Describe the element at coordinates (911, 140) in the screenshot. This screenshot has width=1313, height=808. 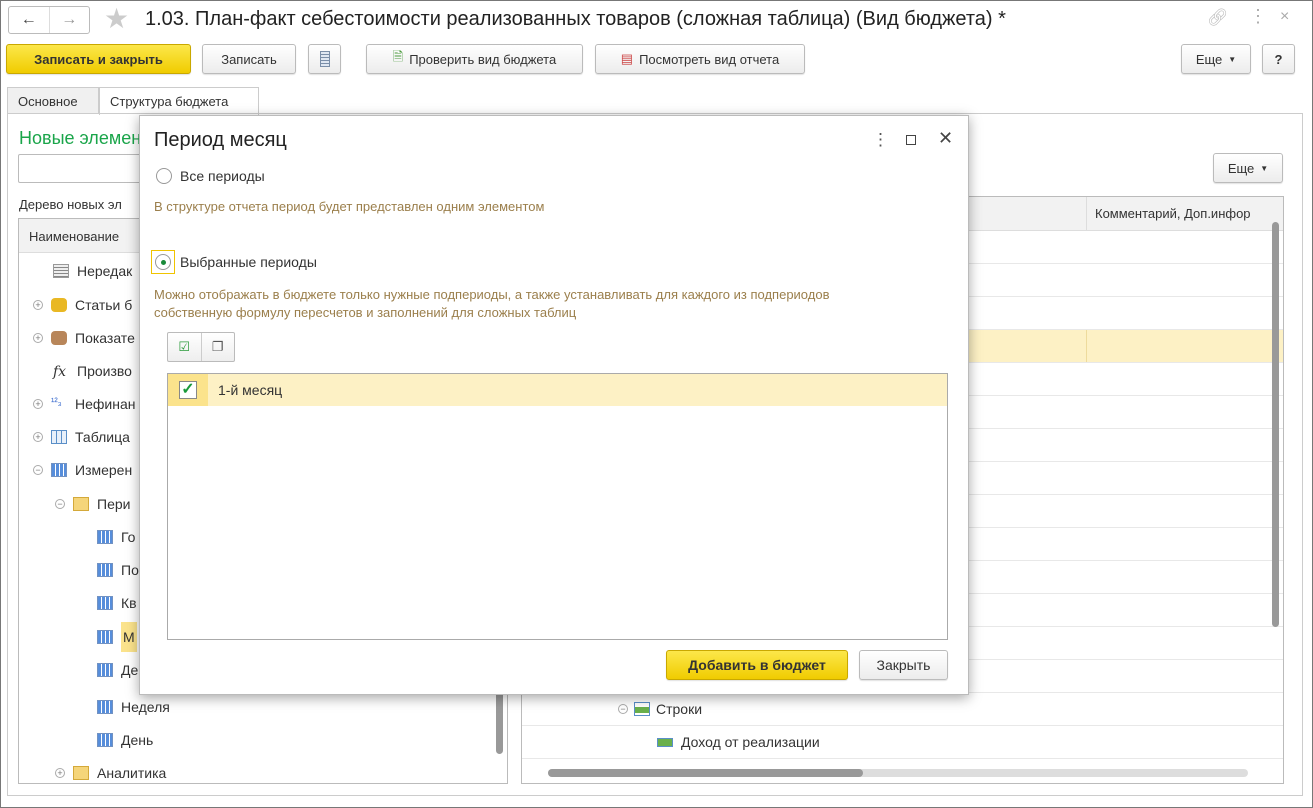
I see `maximize-icon` at that location.